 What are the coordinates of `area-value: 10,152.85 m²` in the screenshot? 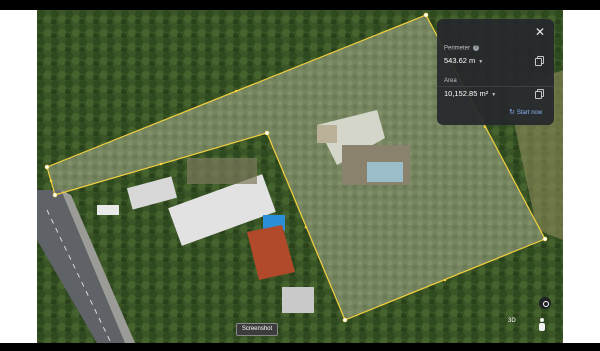 It's located at (466, 93).